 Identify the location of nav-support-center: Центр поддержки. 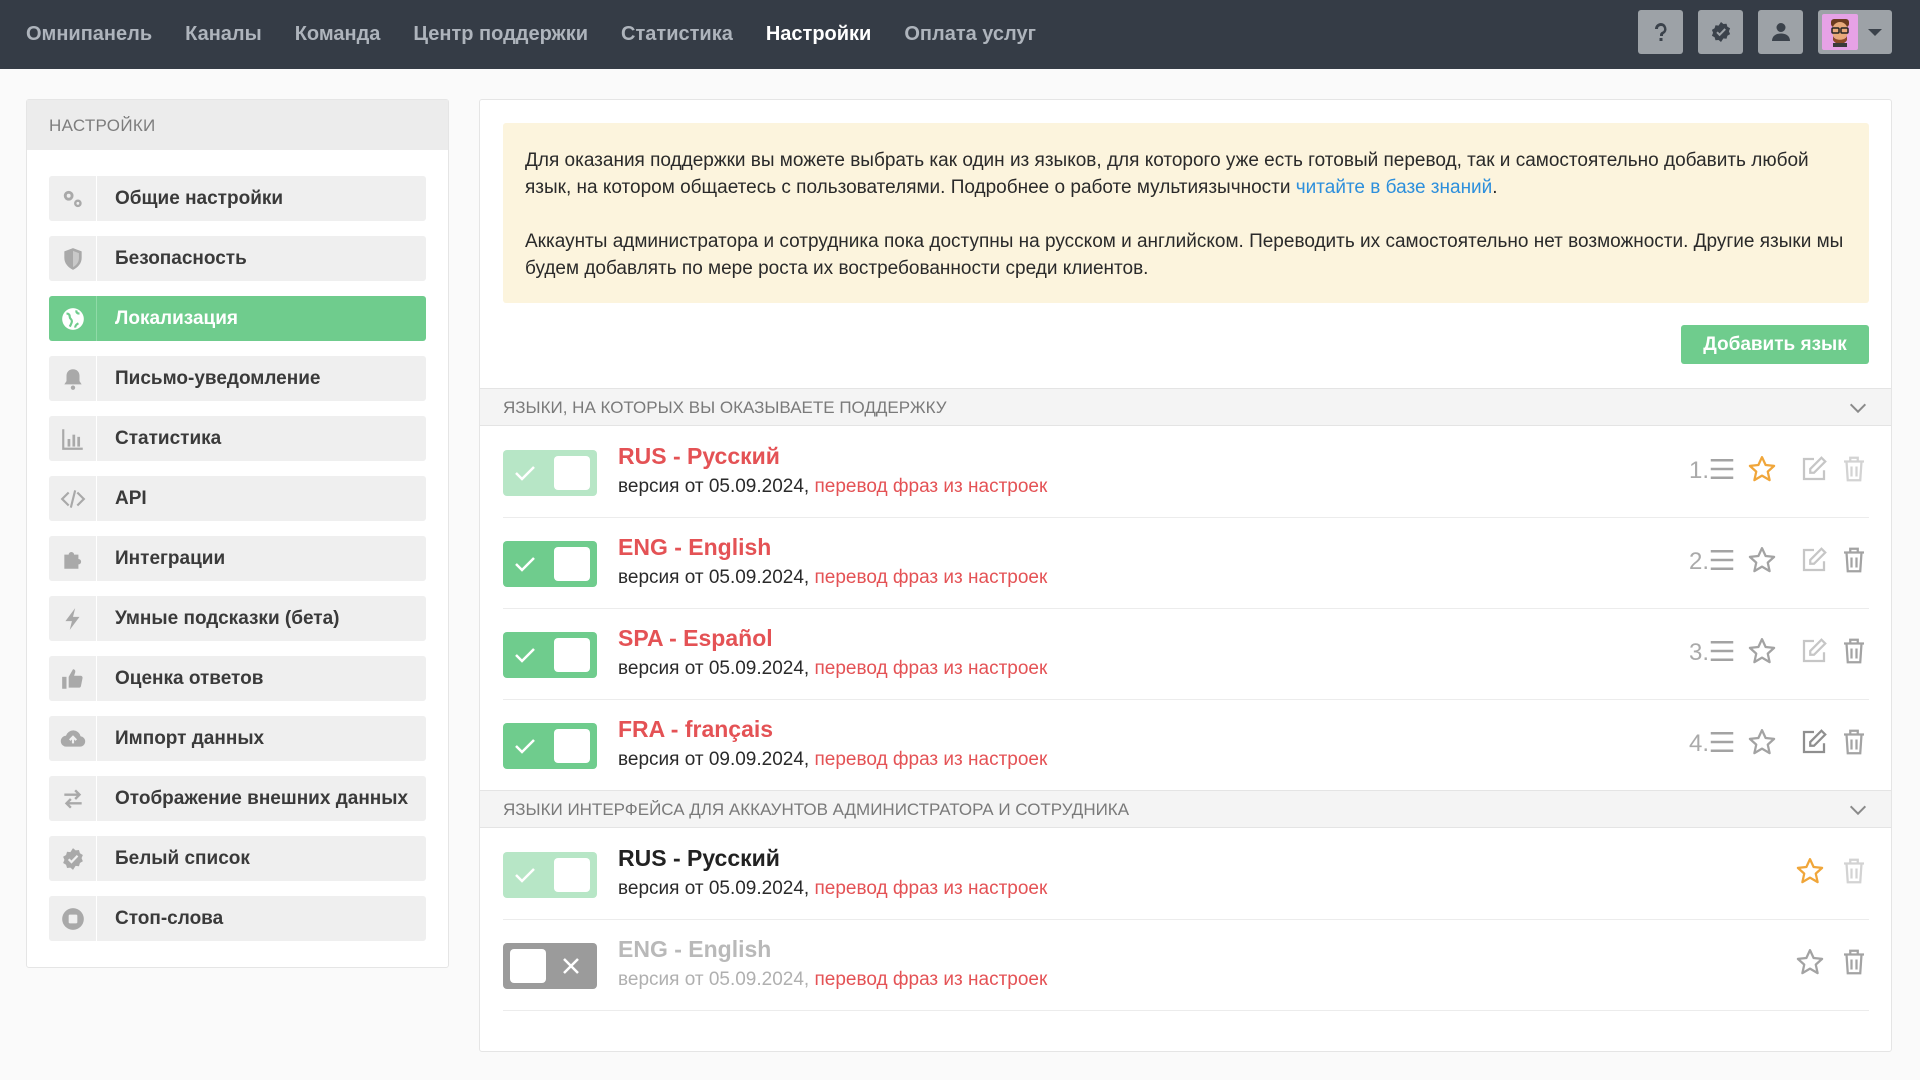
(500, 34).